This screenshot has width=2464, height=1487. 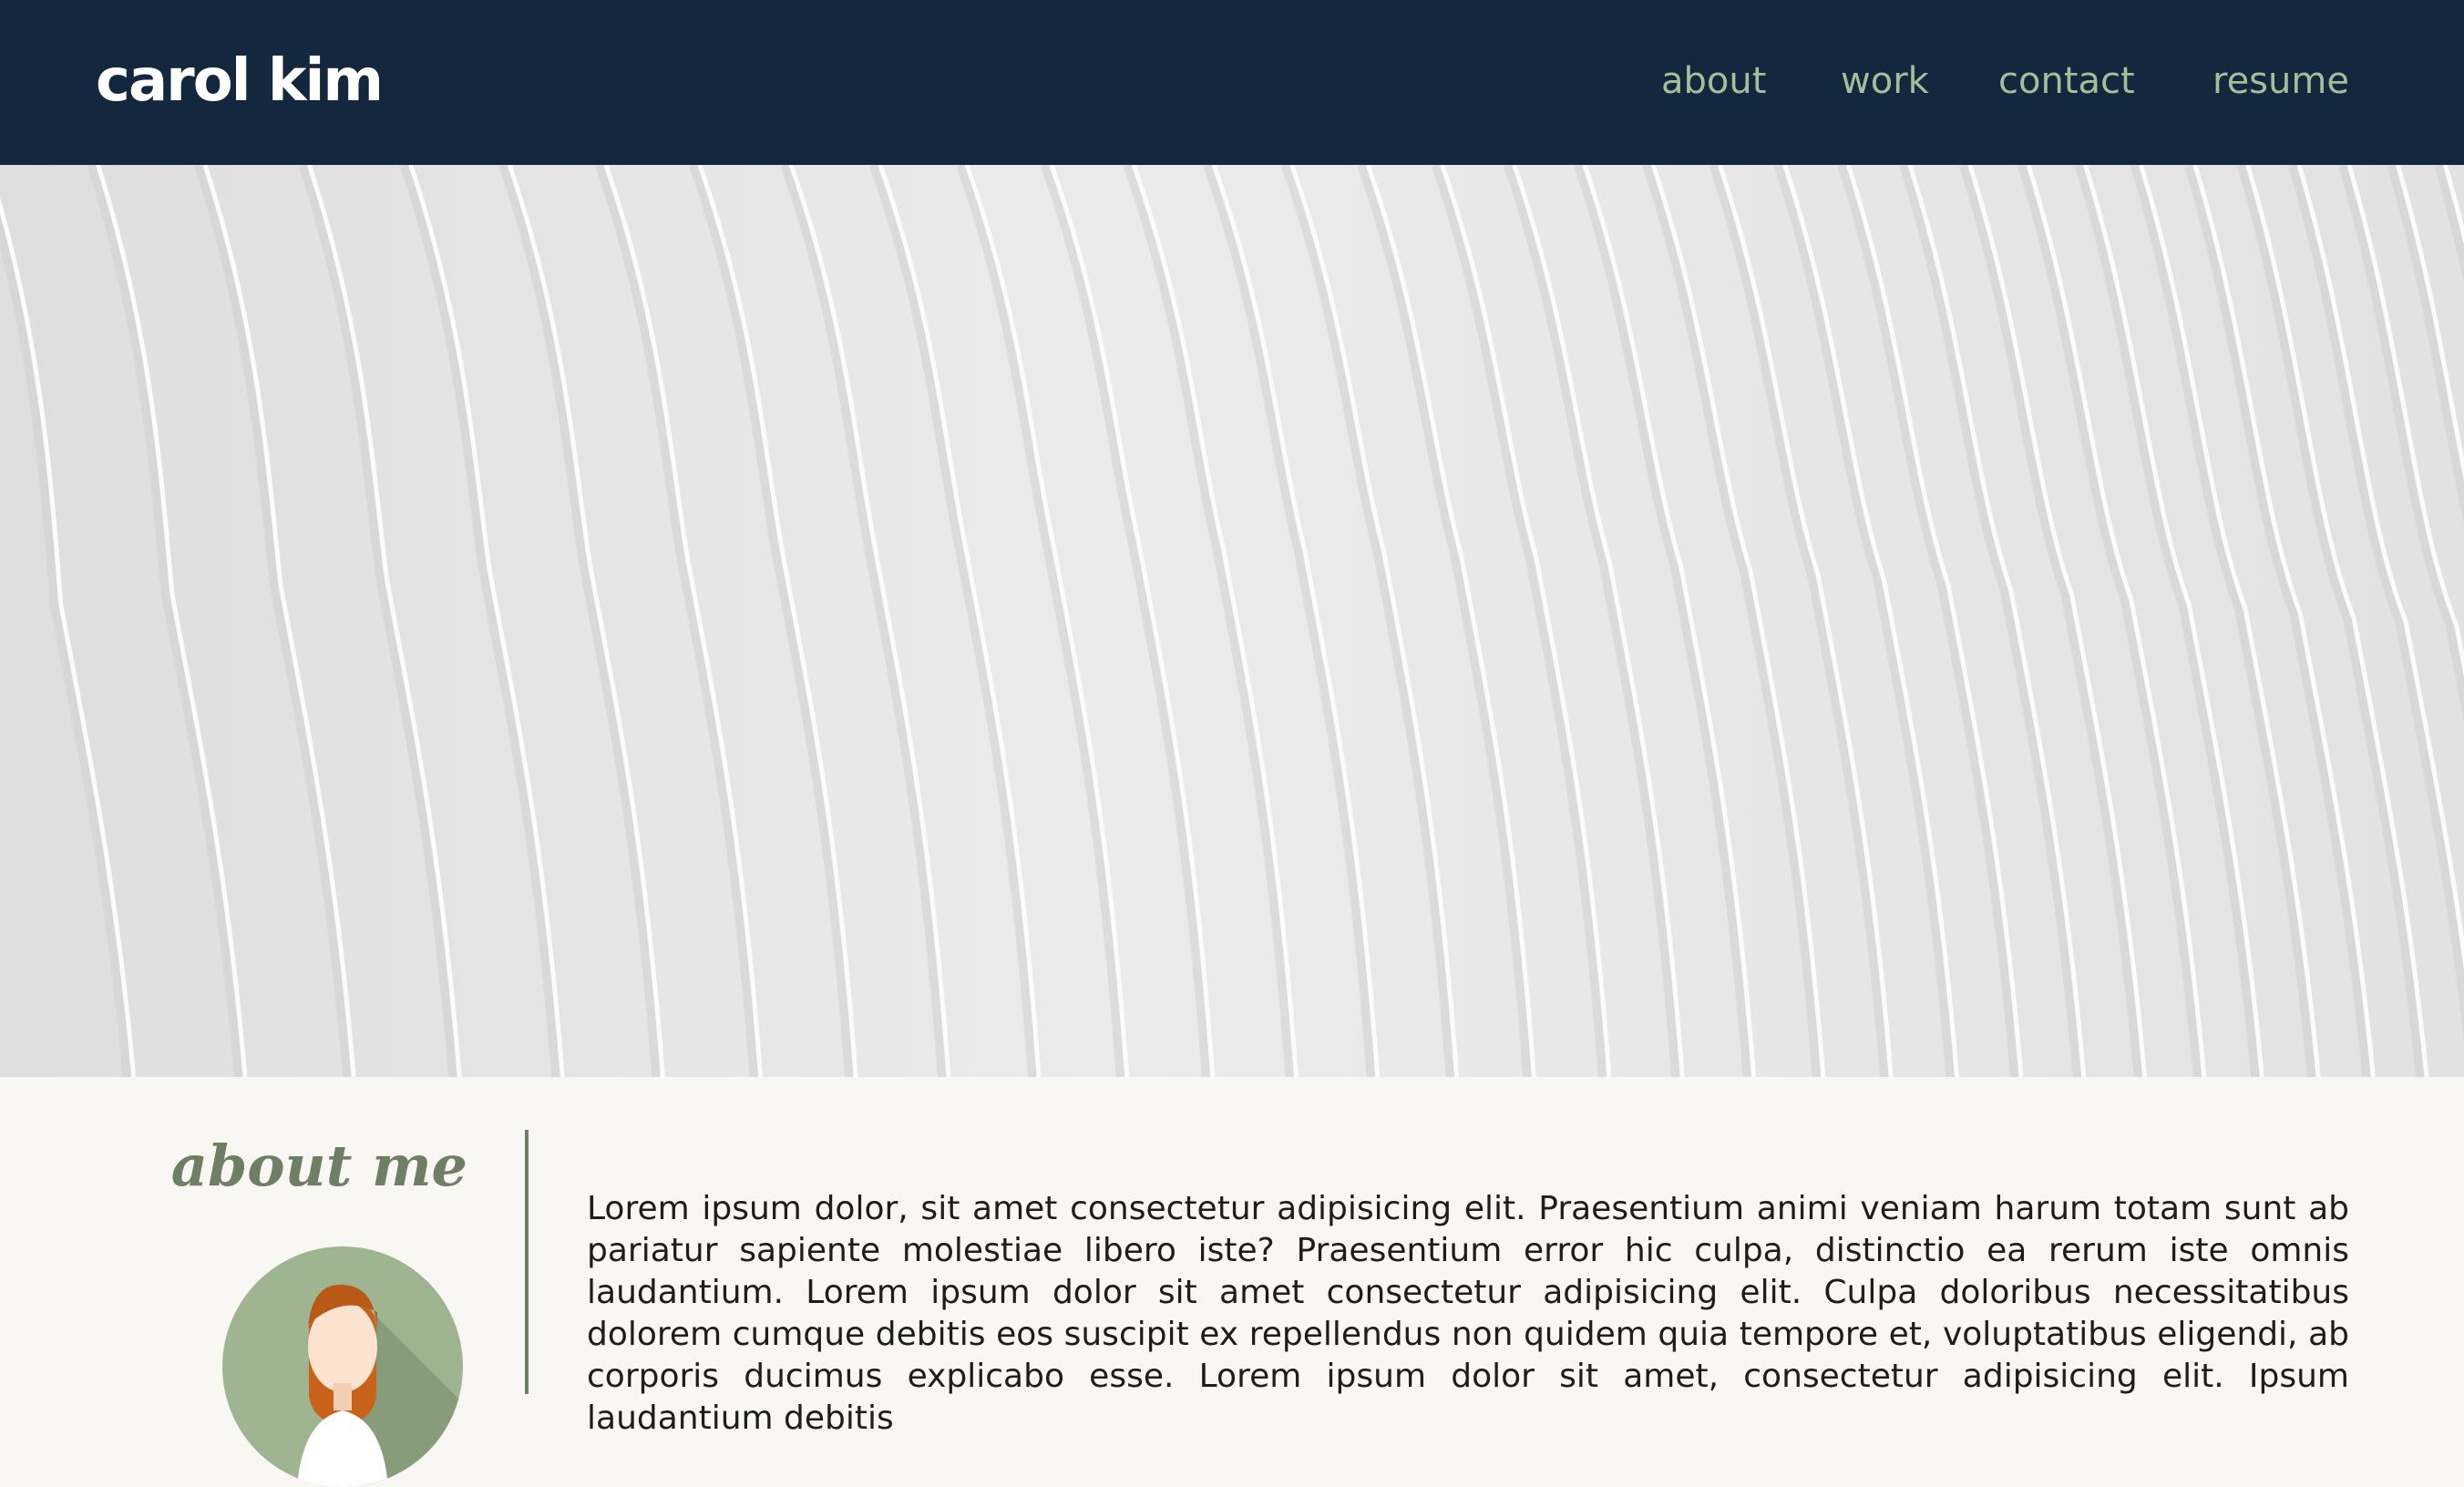 What do you see at coordinates (1885, 81) in the screenshot?
I see `nav-work: work` at bounding box center [1885, 81].